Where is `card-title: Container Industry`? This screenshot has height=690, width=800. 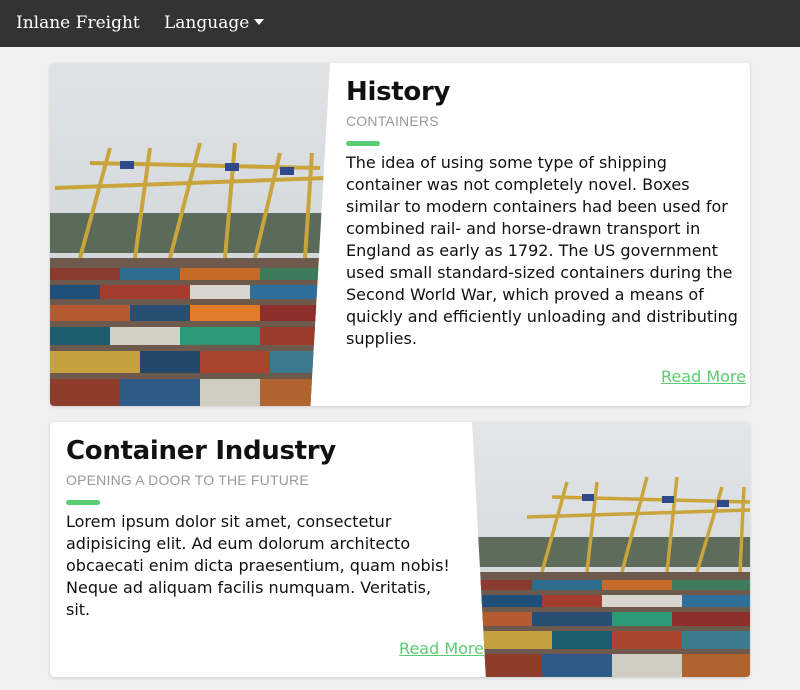
card-title: Container Industry is located at coordinates (201, 451).